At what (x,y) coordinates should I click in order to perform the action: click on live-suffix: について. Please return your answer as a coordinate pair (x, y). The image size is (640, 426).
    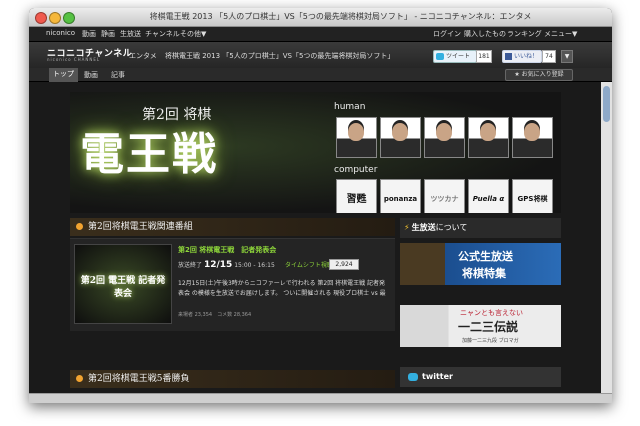
    Looking at the image, I should click on (451, 227).